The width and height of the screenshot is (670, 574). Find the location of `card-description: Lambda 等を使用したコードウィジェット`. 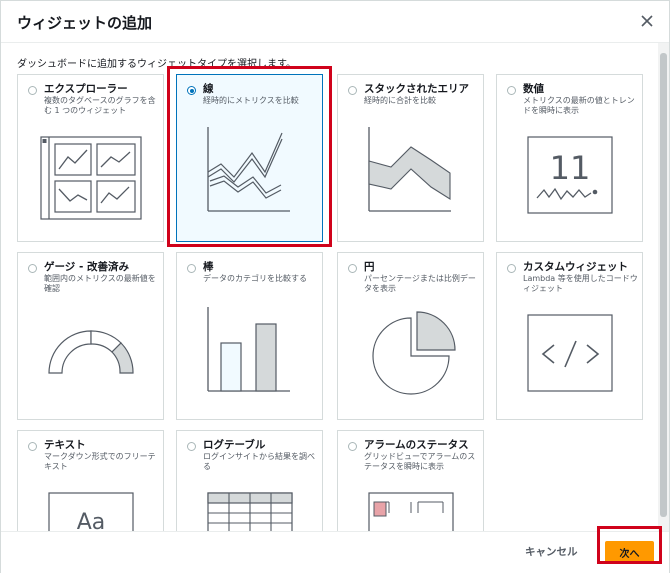

card-description: Lambda 等を使用したコードウィジェット is located at coordinates (580, 283).